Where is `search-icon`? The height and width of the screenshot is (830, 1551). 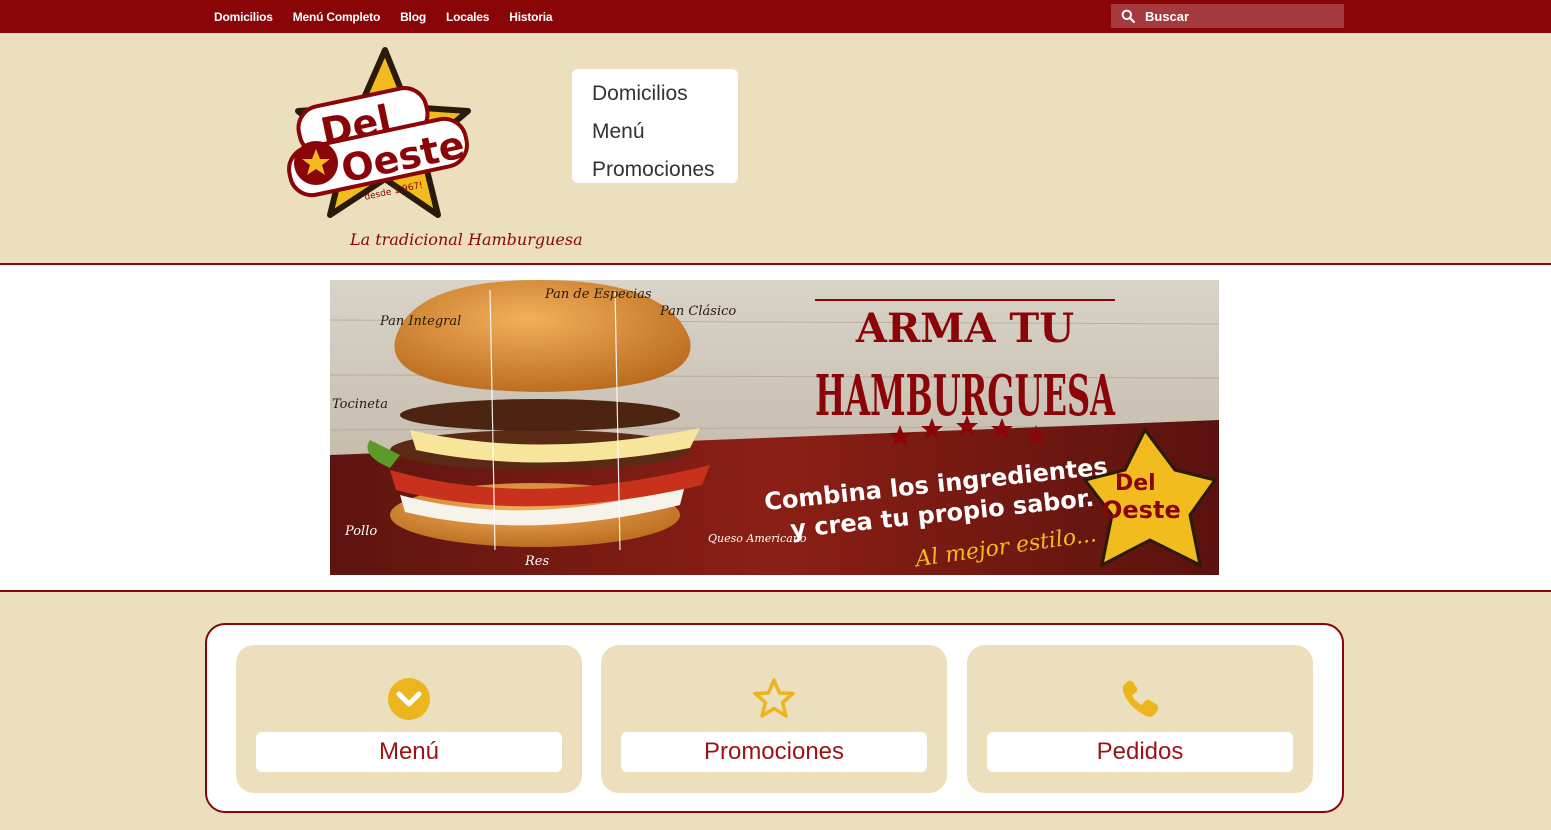
search-icon is located at coordinates (1128, 16).